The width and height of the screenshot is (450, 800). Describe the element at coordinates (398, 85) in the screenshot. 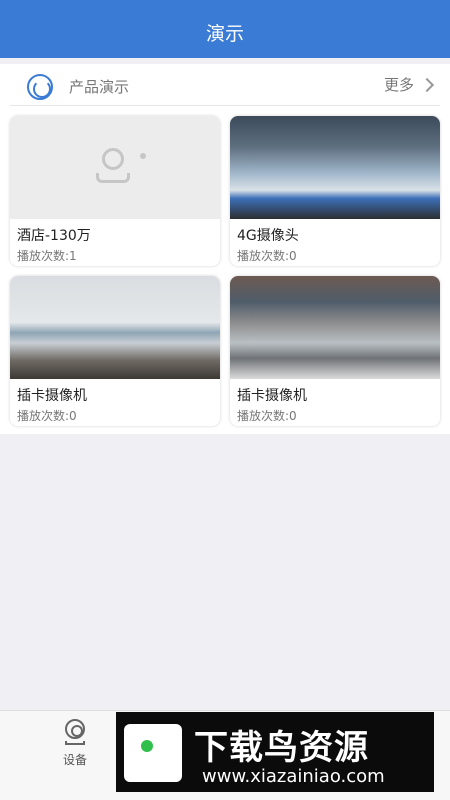

I see `more-label: 更多` at that location.